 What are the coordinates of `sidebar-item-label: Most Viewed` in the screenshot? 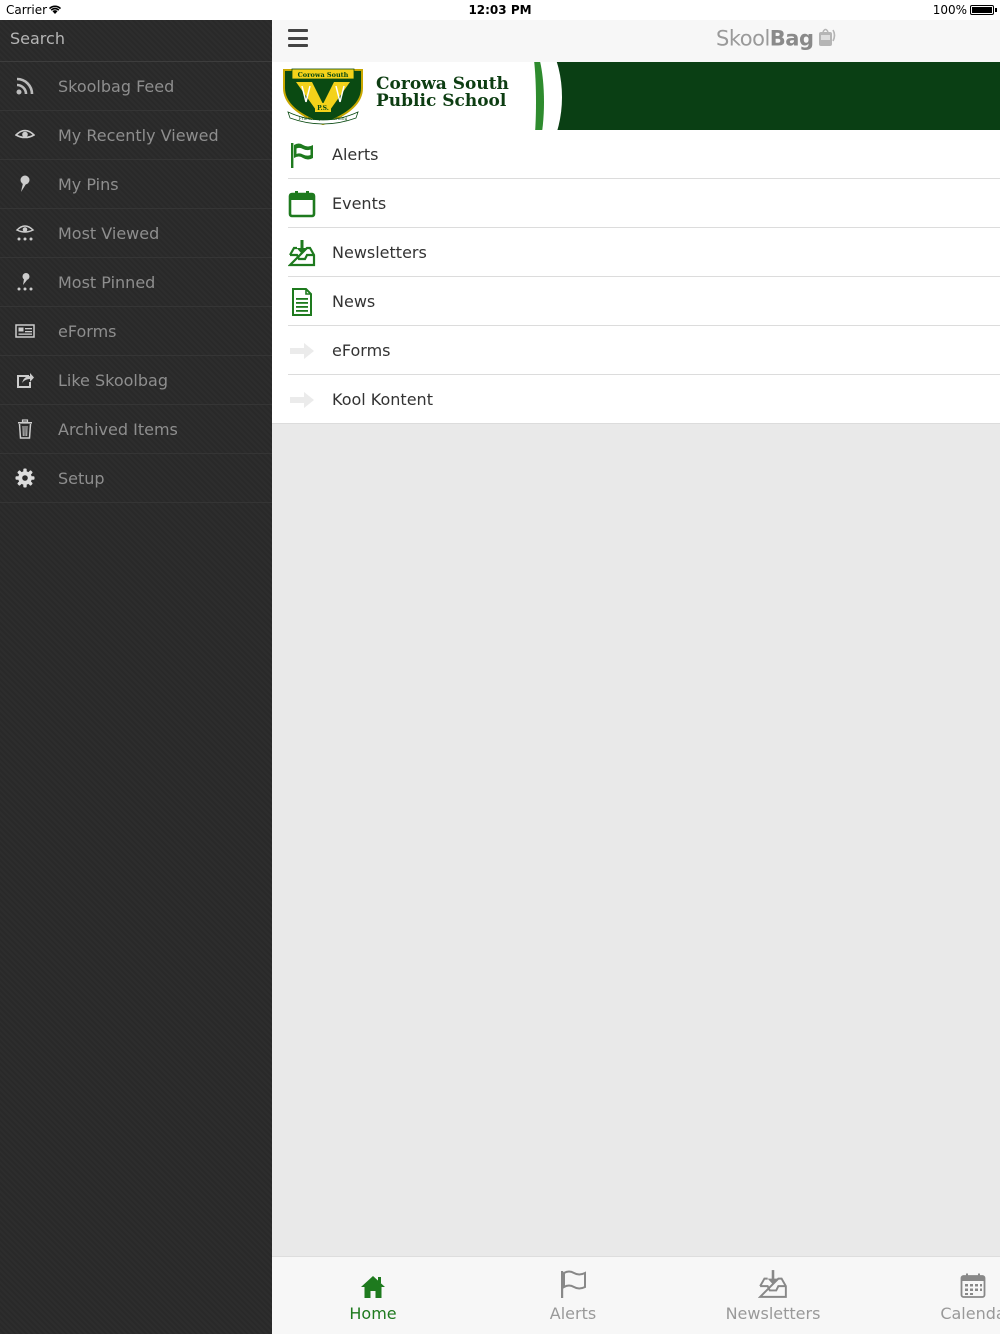 It's located at (109, 233).